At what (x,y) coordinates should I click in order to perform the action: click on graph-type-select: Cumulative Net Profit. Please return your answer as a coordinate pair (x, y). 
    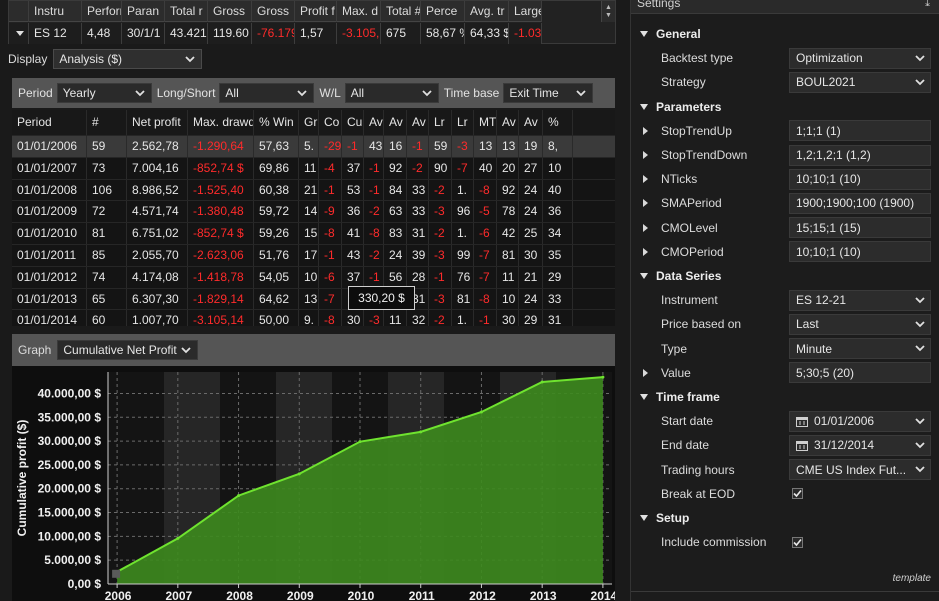
    Looking at the image, I should click on (128, 350).